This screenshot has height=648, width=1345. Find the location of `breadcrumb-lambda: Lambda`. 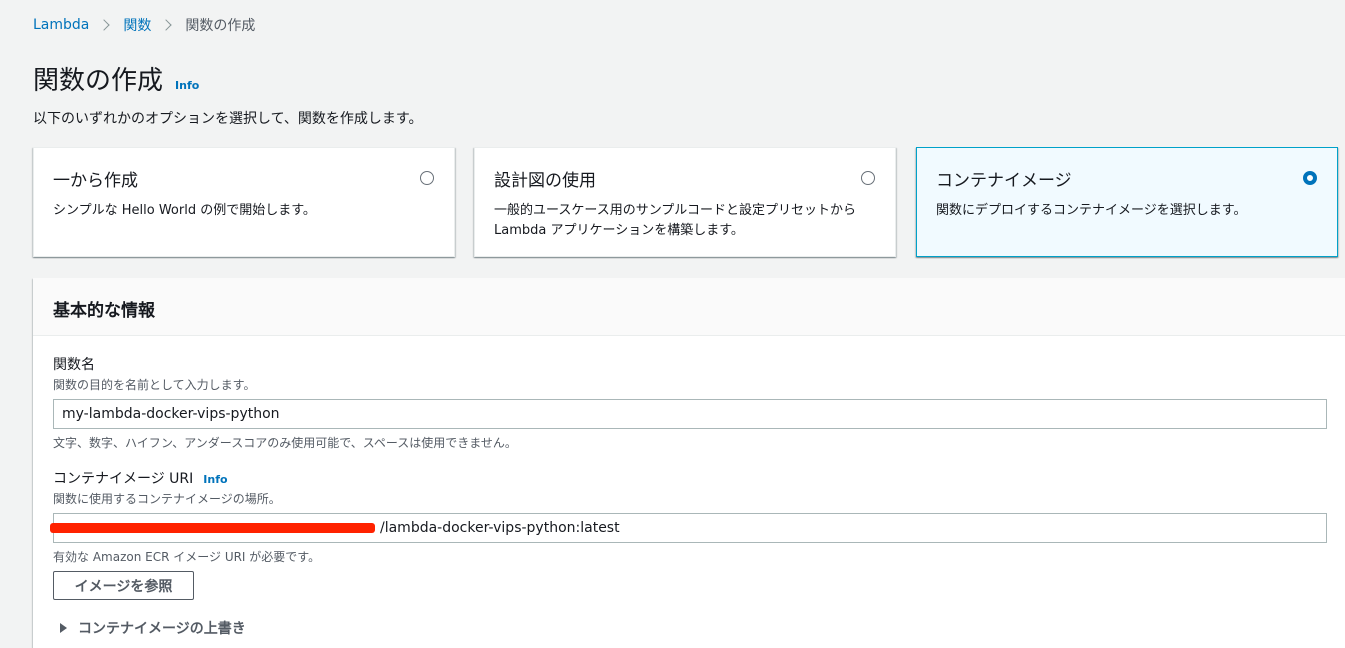

breadcrumb-lambda: Lambda is located at coordinates (61, 25).